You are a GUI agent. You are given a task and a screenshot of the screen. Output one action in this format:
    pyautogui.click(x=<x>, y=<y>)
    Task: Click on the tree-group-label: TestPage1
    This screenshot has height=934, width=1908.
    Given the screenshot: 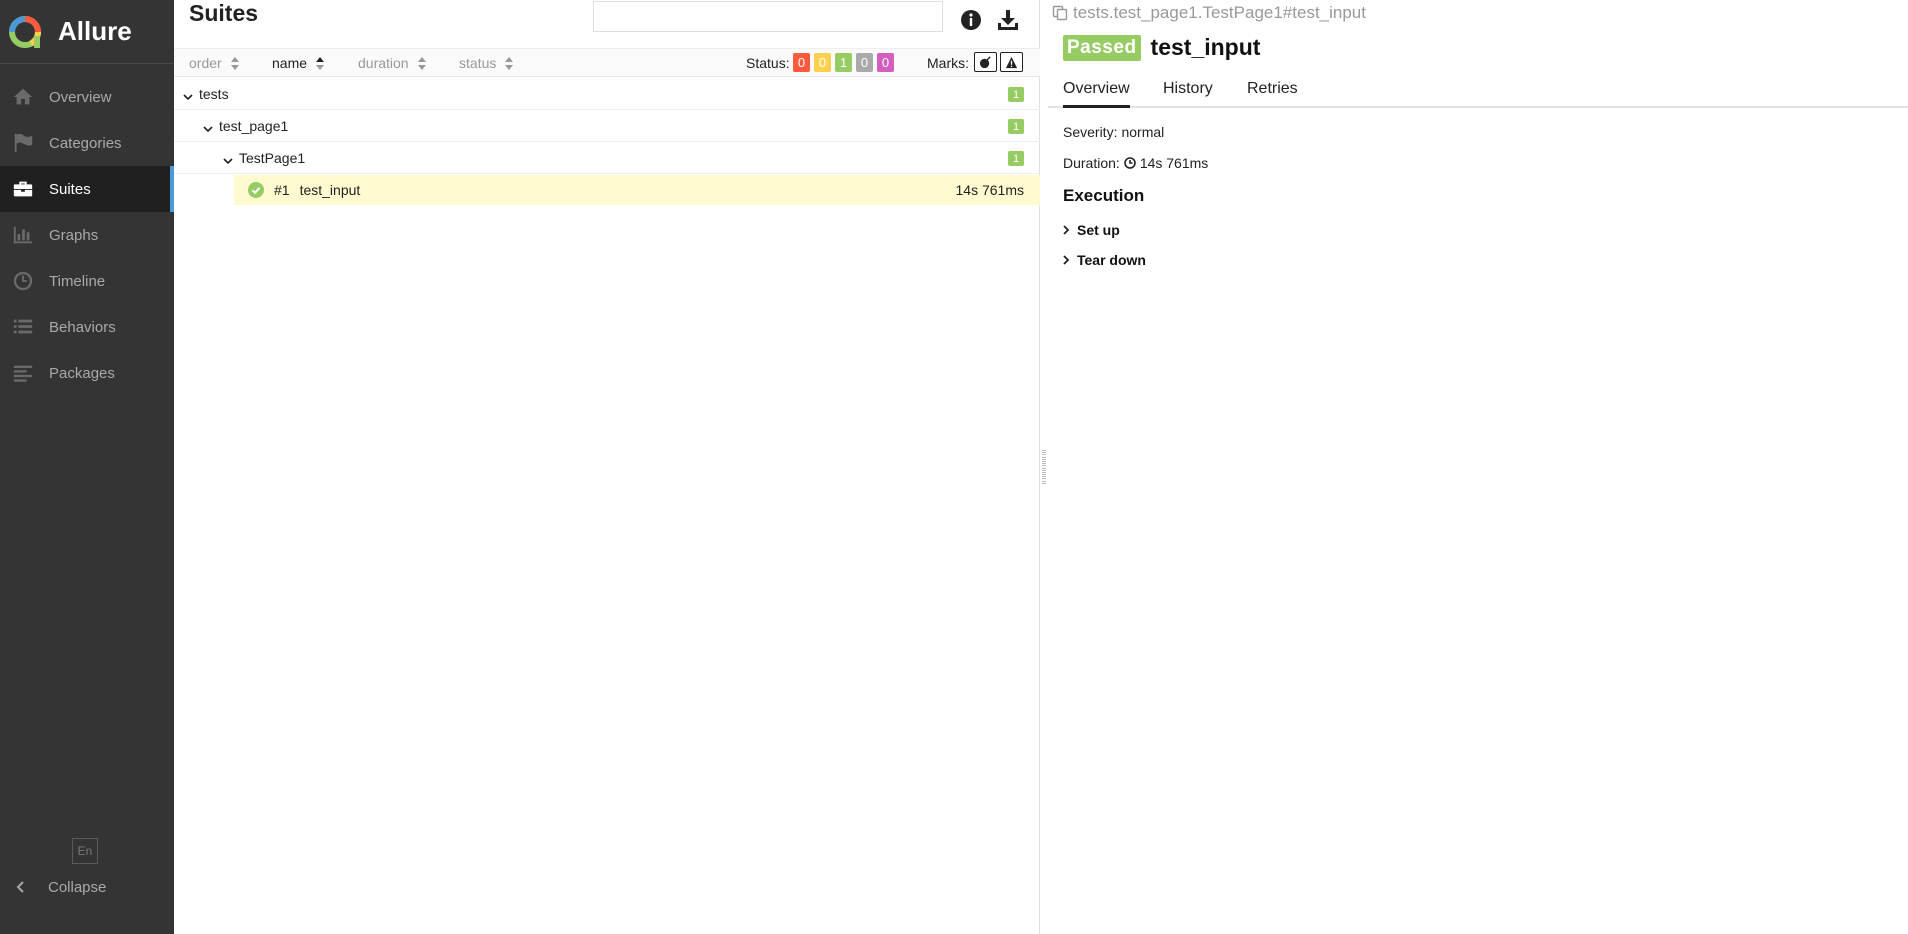 What is the action you would take?
    pyautogui.click(x=272, y=157)
    